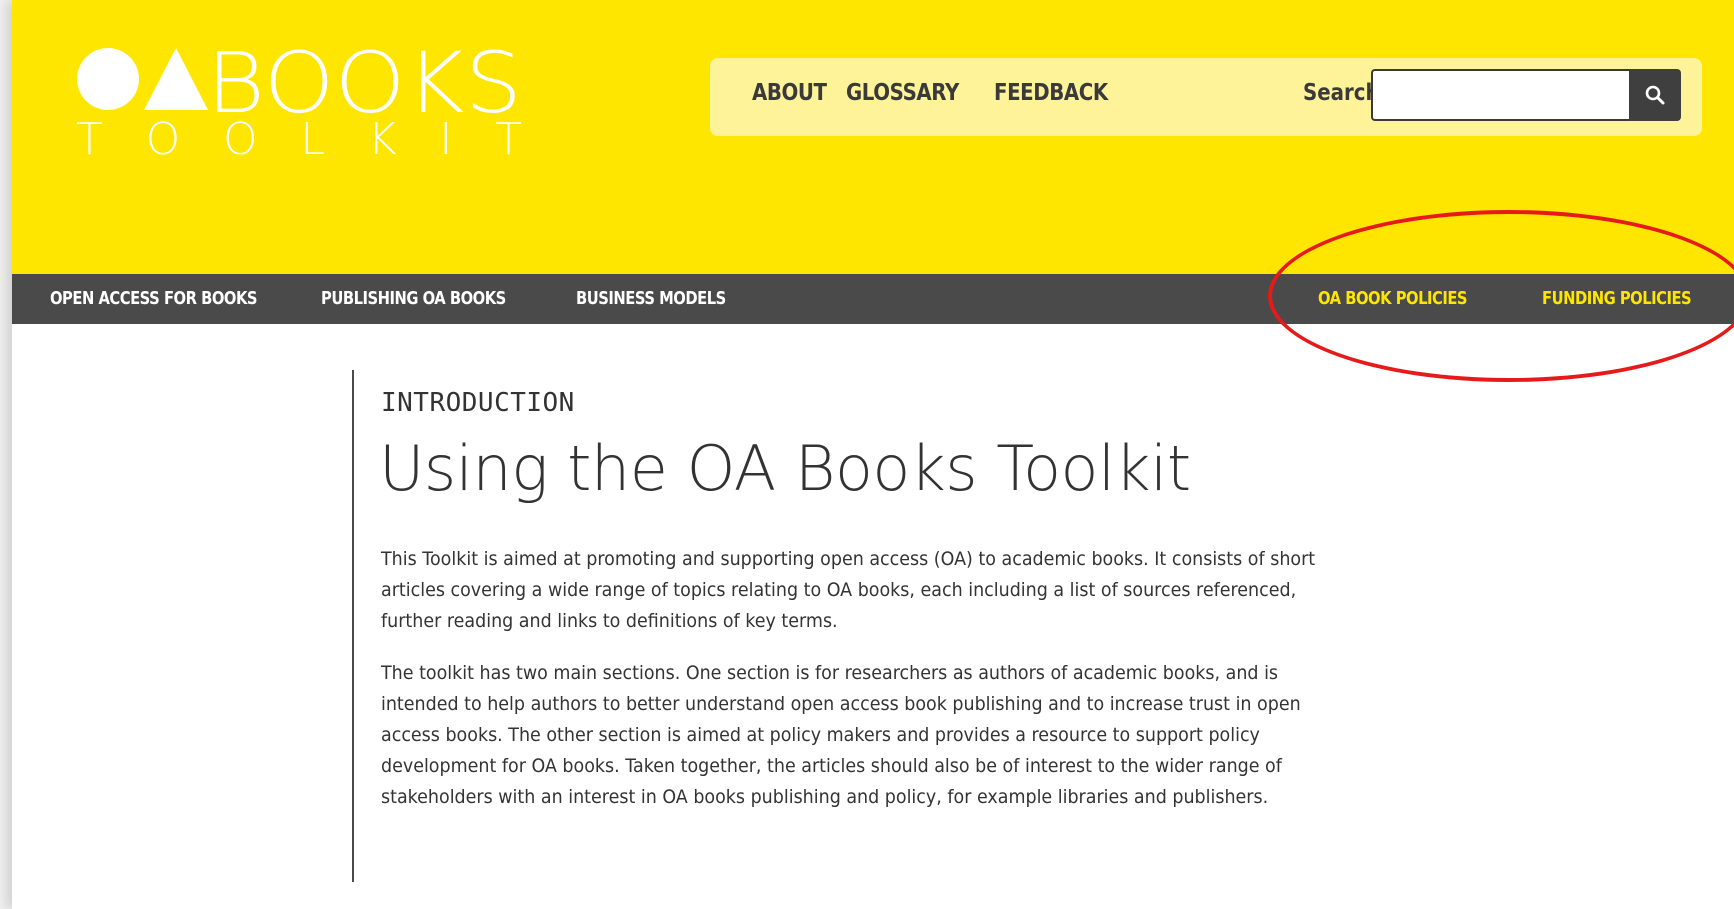  Describe the element at coordinates (1206, 97) in the screenshot. I see `top-nav: ABOUT GLOSSARY FEEDBACK Search` at that location.